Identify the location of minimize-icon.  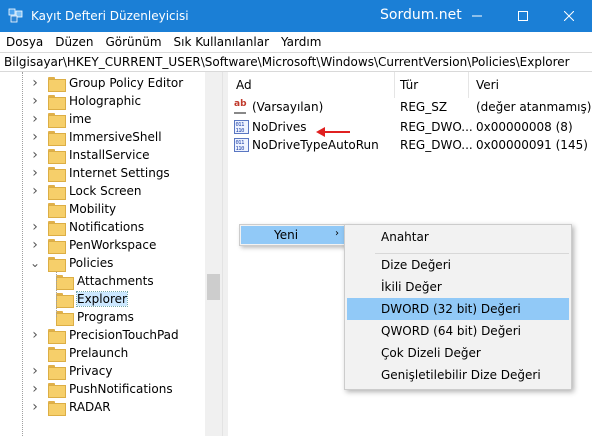
(477, 16).